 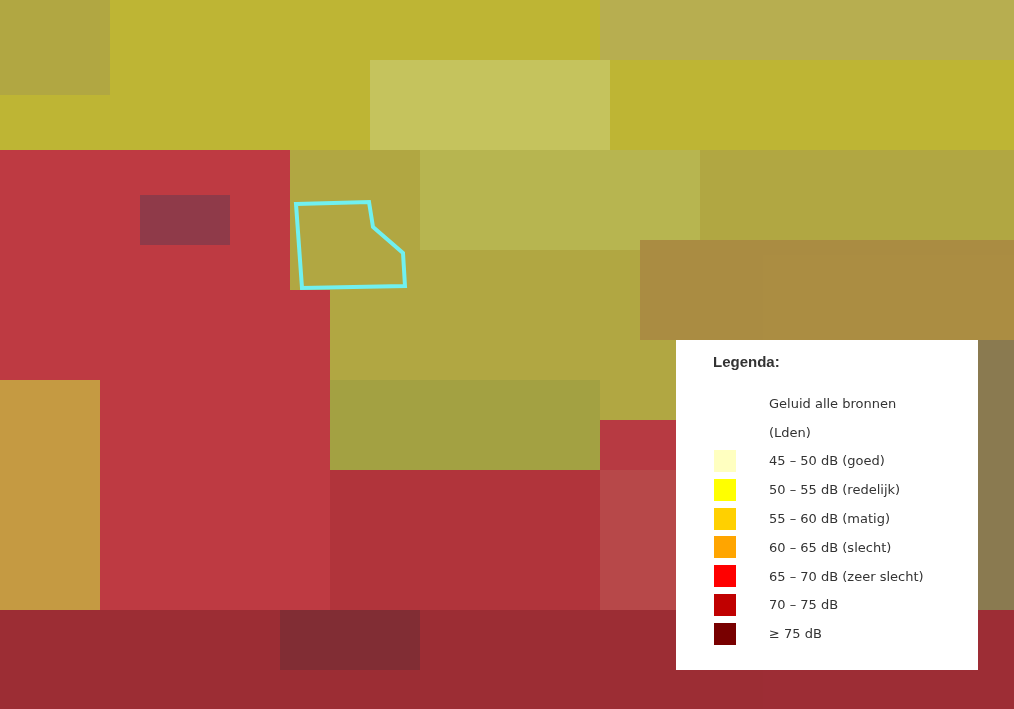 I want to click on legend-label: 50 – 55 dB (redelijk), so click(x=835, y=490).